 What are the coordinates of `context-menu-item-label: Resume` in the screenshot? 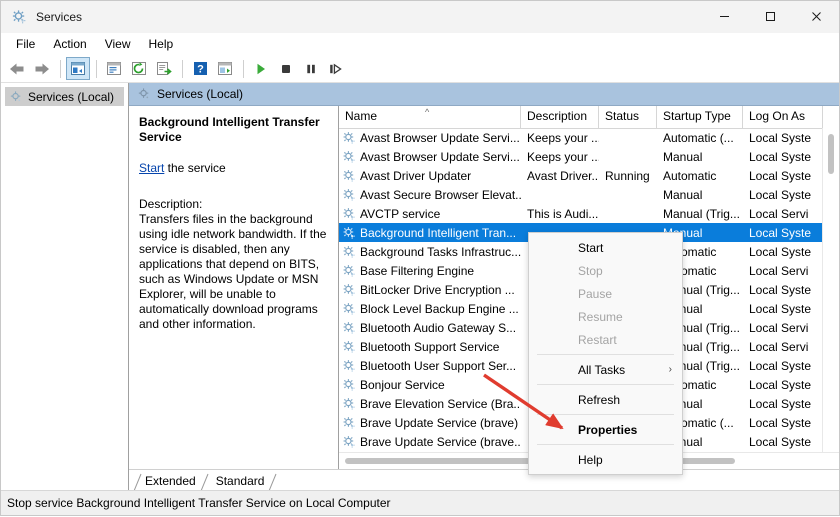 It's located at (600, 316).